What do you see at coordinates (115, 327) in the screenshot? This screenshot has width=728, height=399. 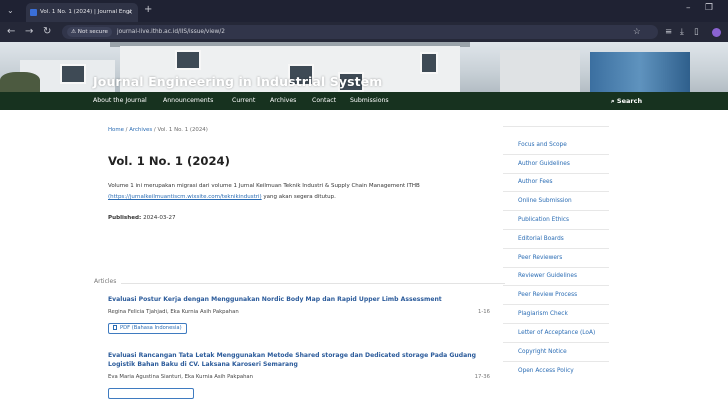 I see `file-icon` at bounding box center [115, 327].